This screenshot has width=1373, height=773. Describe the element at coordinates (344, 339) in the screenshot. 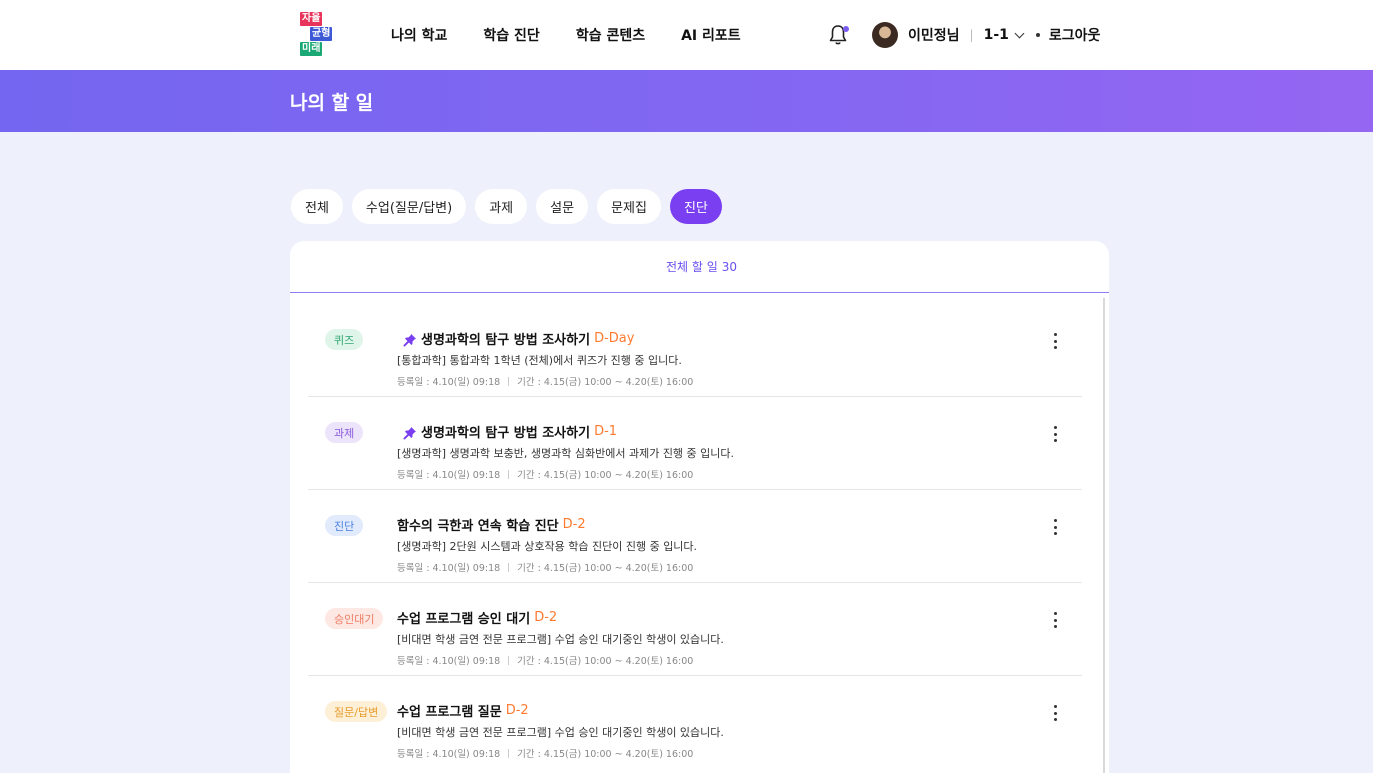

I see `category-badge: 퀴즈` at that location.